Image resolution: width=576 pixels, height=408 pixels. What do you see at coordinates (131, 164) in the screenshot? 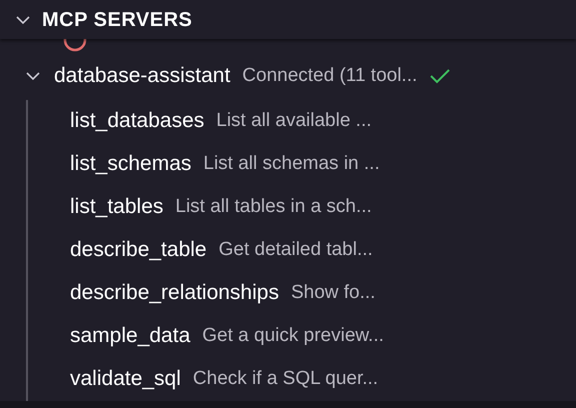
I see `tool-name: list_schemas` at bounding box center [131, 164].